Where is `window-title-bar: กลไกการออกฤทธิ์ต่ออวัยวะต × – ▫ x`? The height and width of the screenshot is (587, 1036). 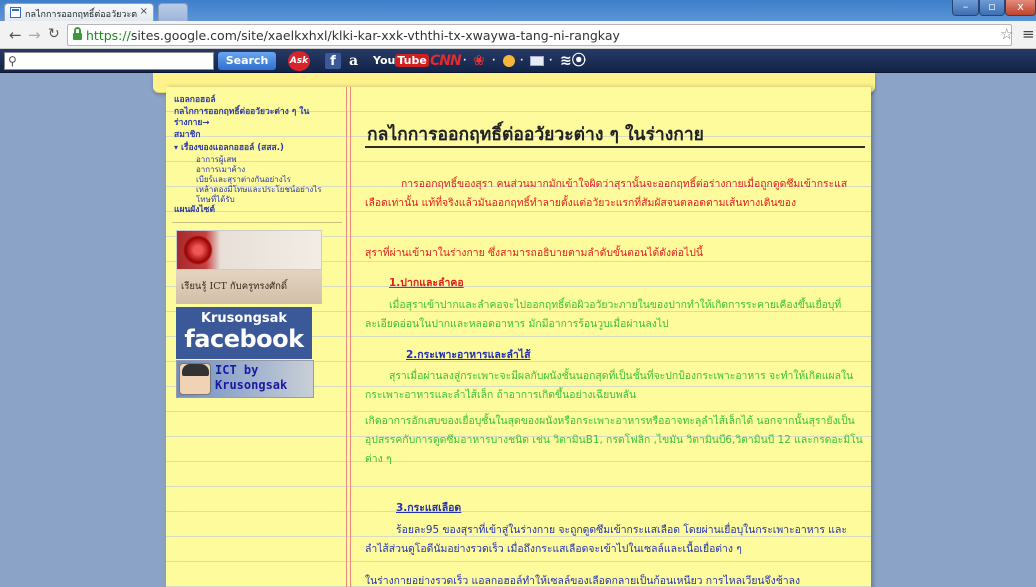 window-title-bar: กลไกการออกฤทธิ์ต่ออวัยวะต × – ▫ x is located at coordinates (518, 10).